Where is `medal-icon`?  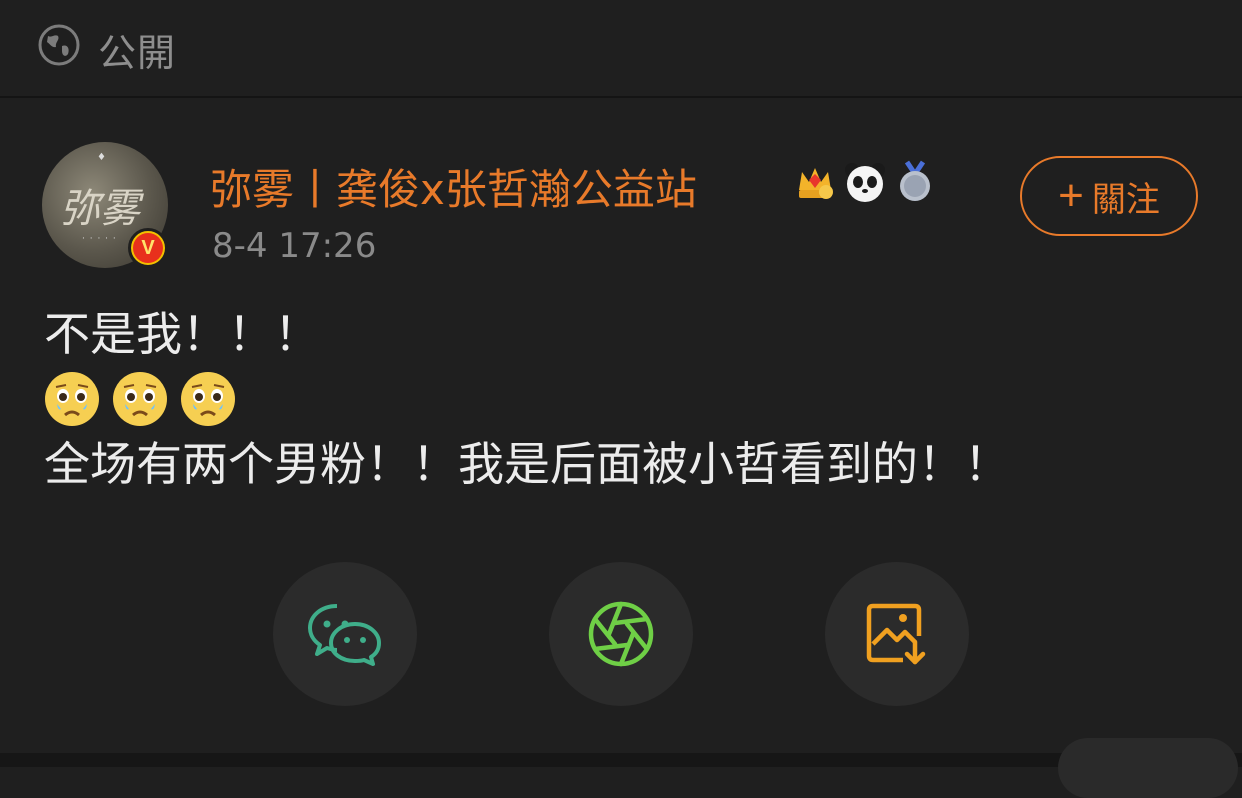 medal-icon is located at coordinates (915, 182).